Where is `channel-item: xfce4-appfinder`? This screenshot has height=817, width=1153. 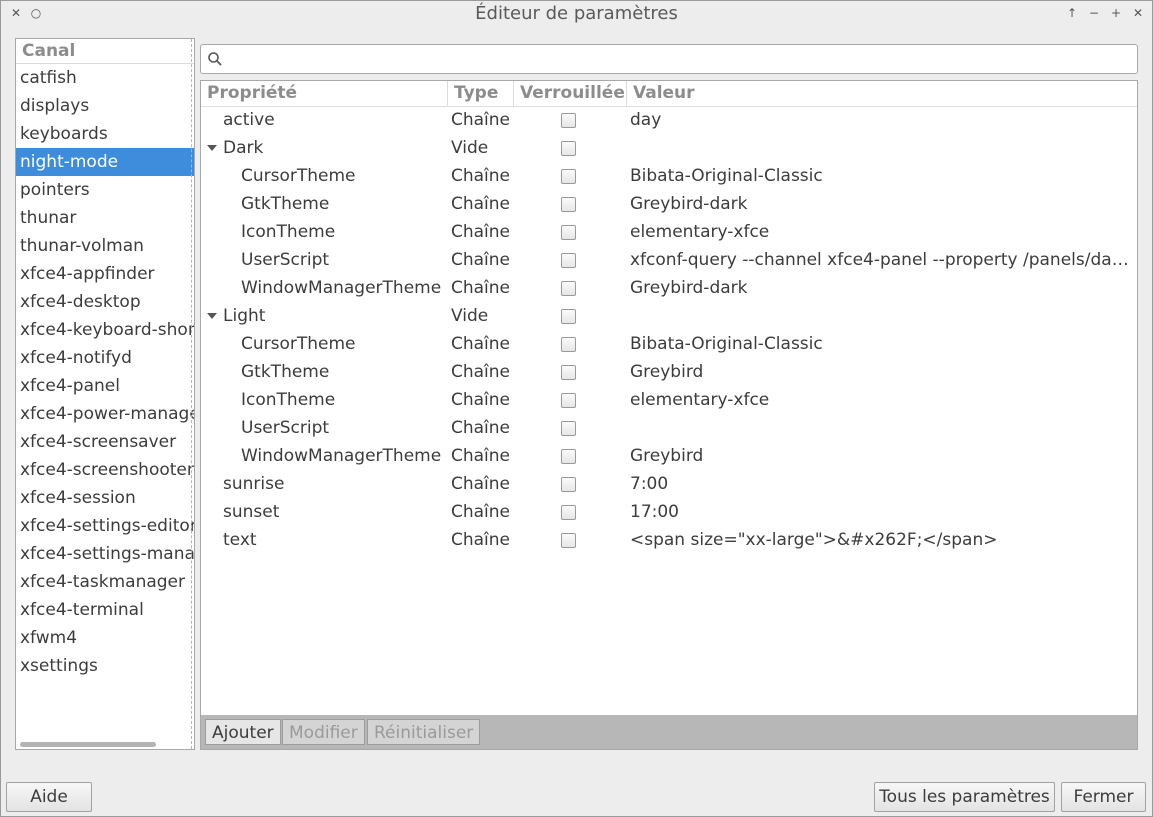
channel-item: xfce4-appfinder is located at coordinates (105, 274).